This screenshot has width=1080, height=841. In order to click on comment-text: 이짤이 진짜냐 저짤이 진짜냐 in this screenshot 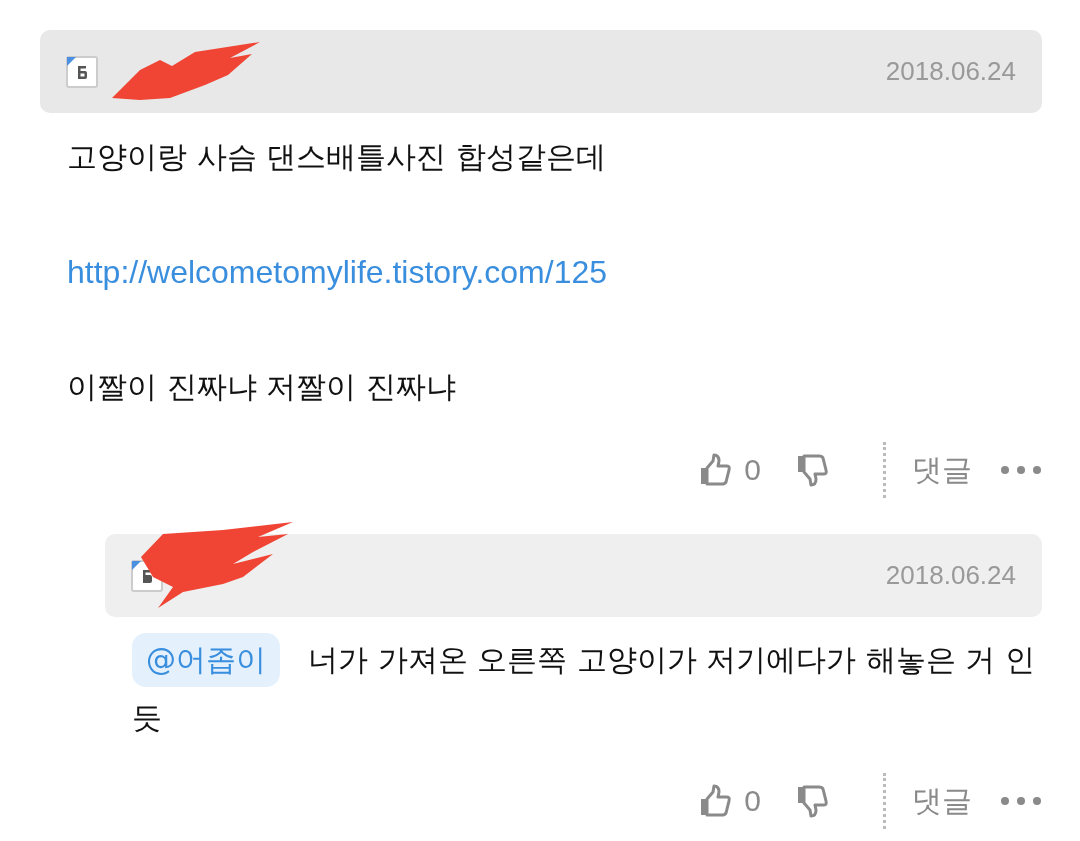, I will do `click(262, 387)`.